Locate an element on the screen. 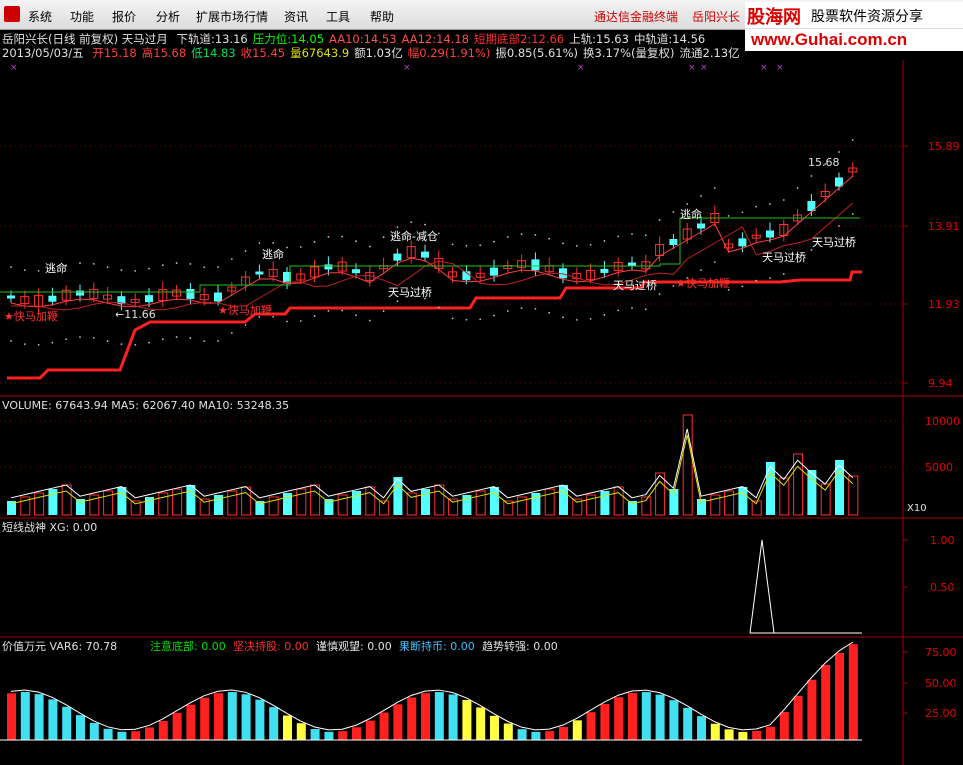  var6-item: 注意底部: 0.00 is located at coordinates (188, 646).